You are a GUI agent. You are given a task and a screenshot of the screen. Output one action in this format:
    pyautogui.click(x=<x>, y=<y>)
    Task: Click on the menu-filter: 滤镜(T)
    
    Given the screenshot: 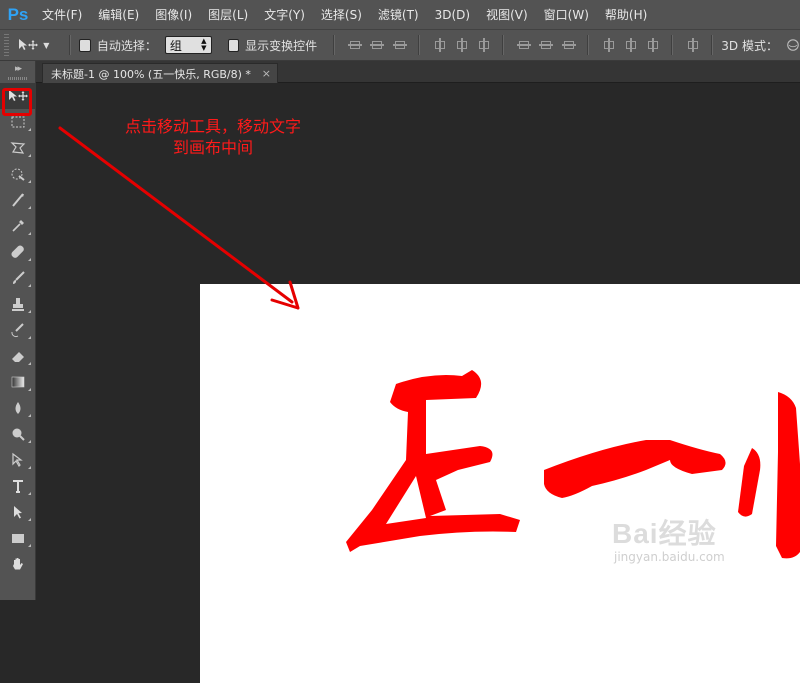 What is the action you would take?
    pyautogui.click(x=398, y=14)
    